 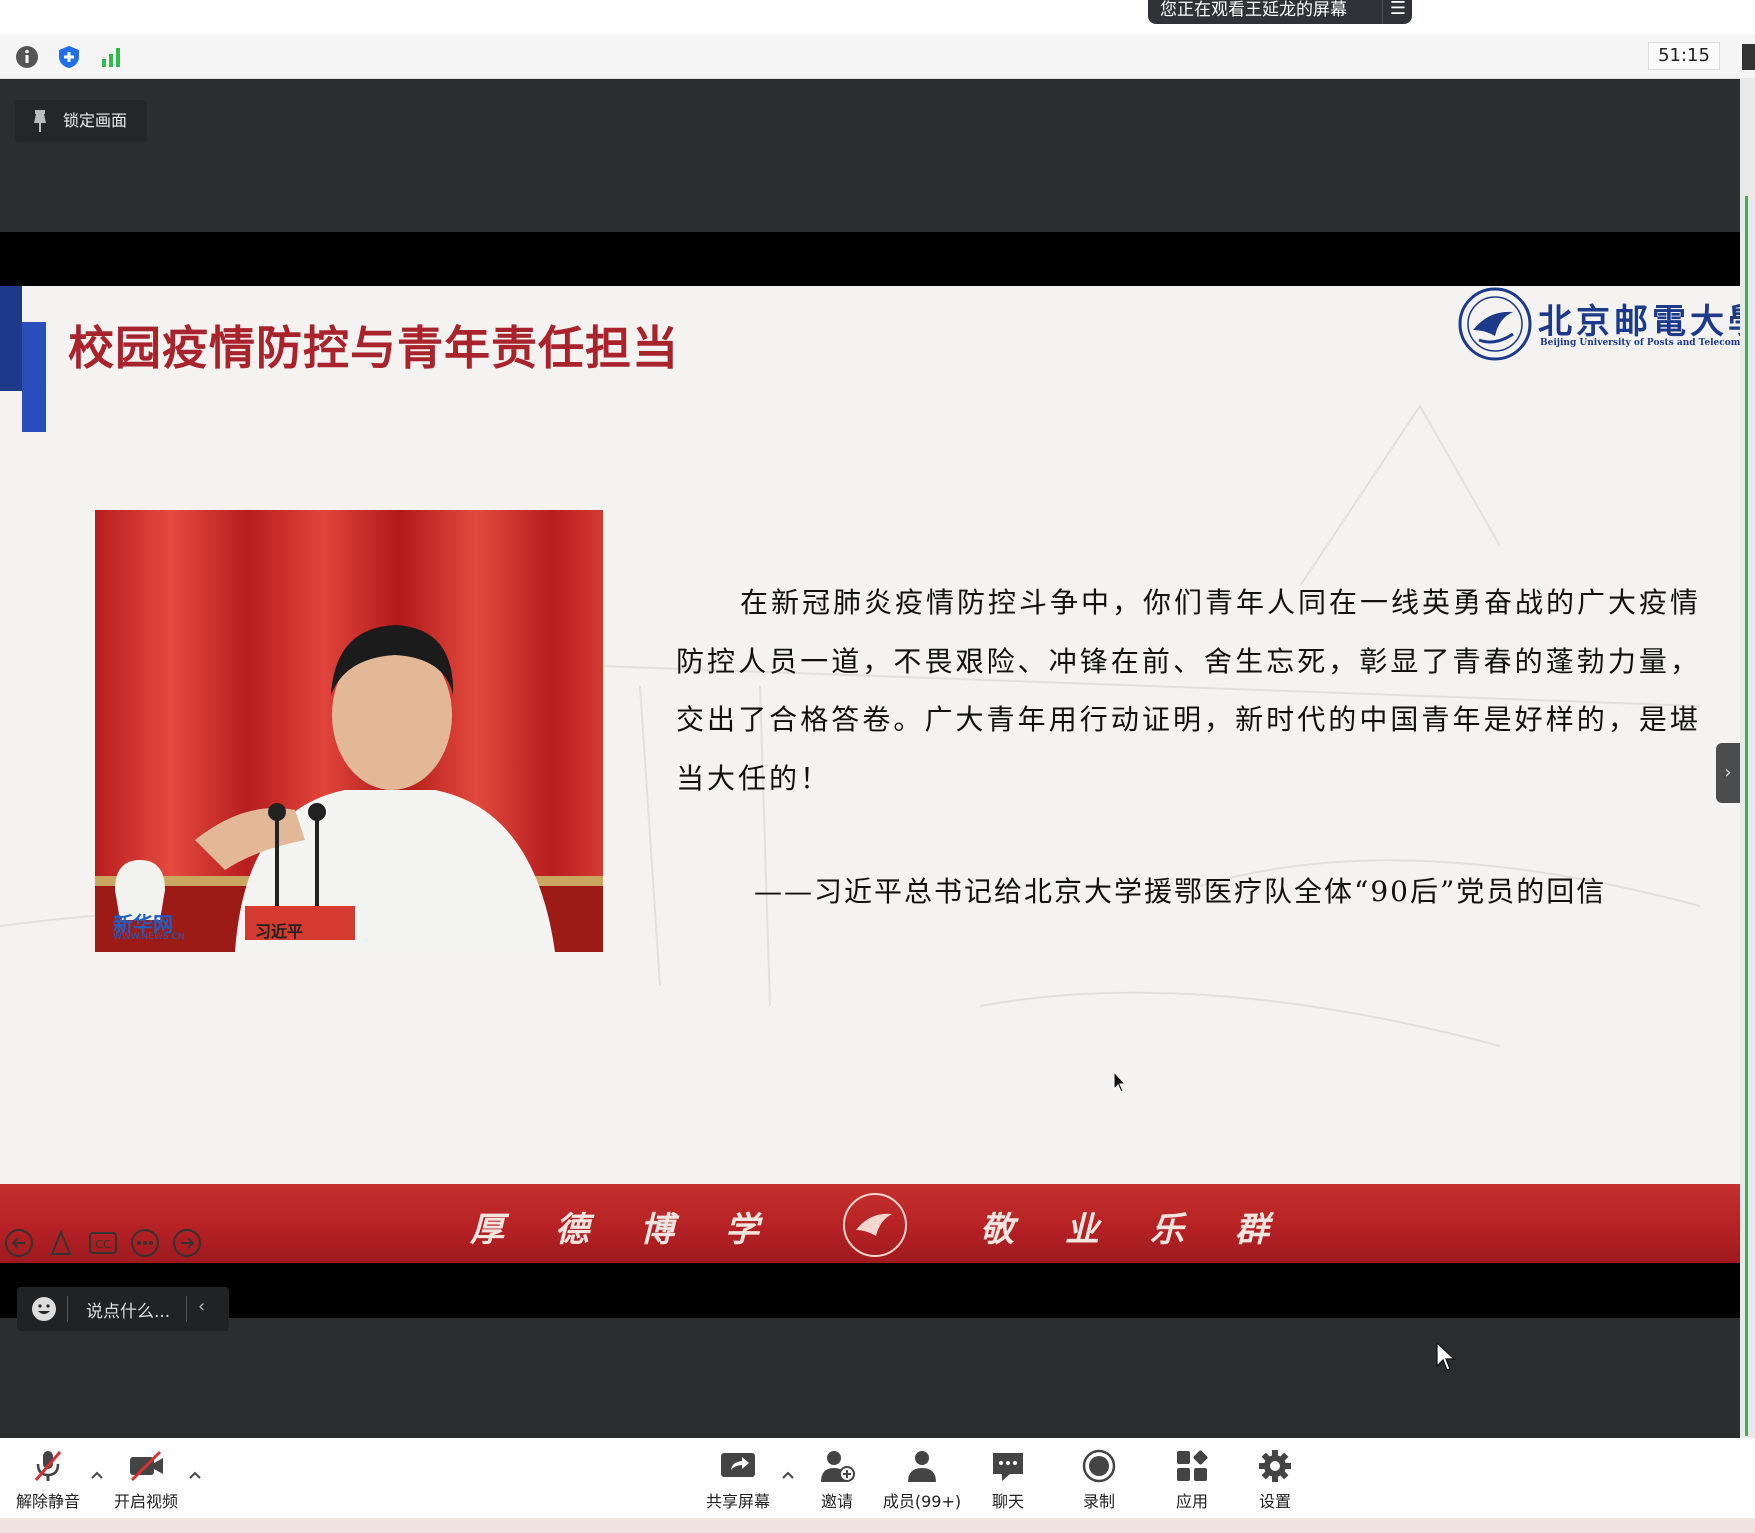 What do you see at coordinates (1007, 1501) in the screenshot?
I see `chat-label: 聊天` at bounding box center [1007, 1501].